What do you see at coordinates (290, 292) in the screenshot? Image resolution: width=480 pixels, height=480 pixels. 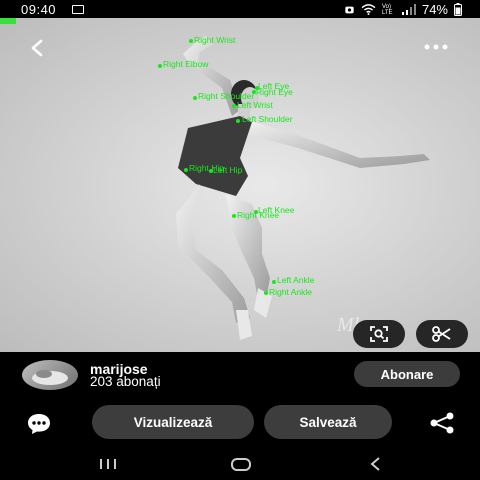 I see `pose-label-right-ankle: Right Ankle` at bounding box center [290, 292].